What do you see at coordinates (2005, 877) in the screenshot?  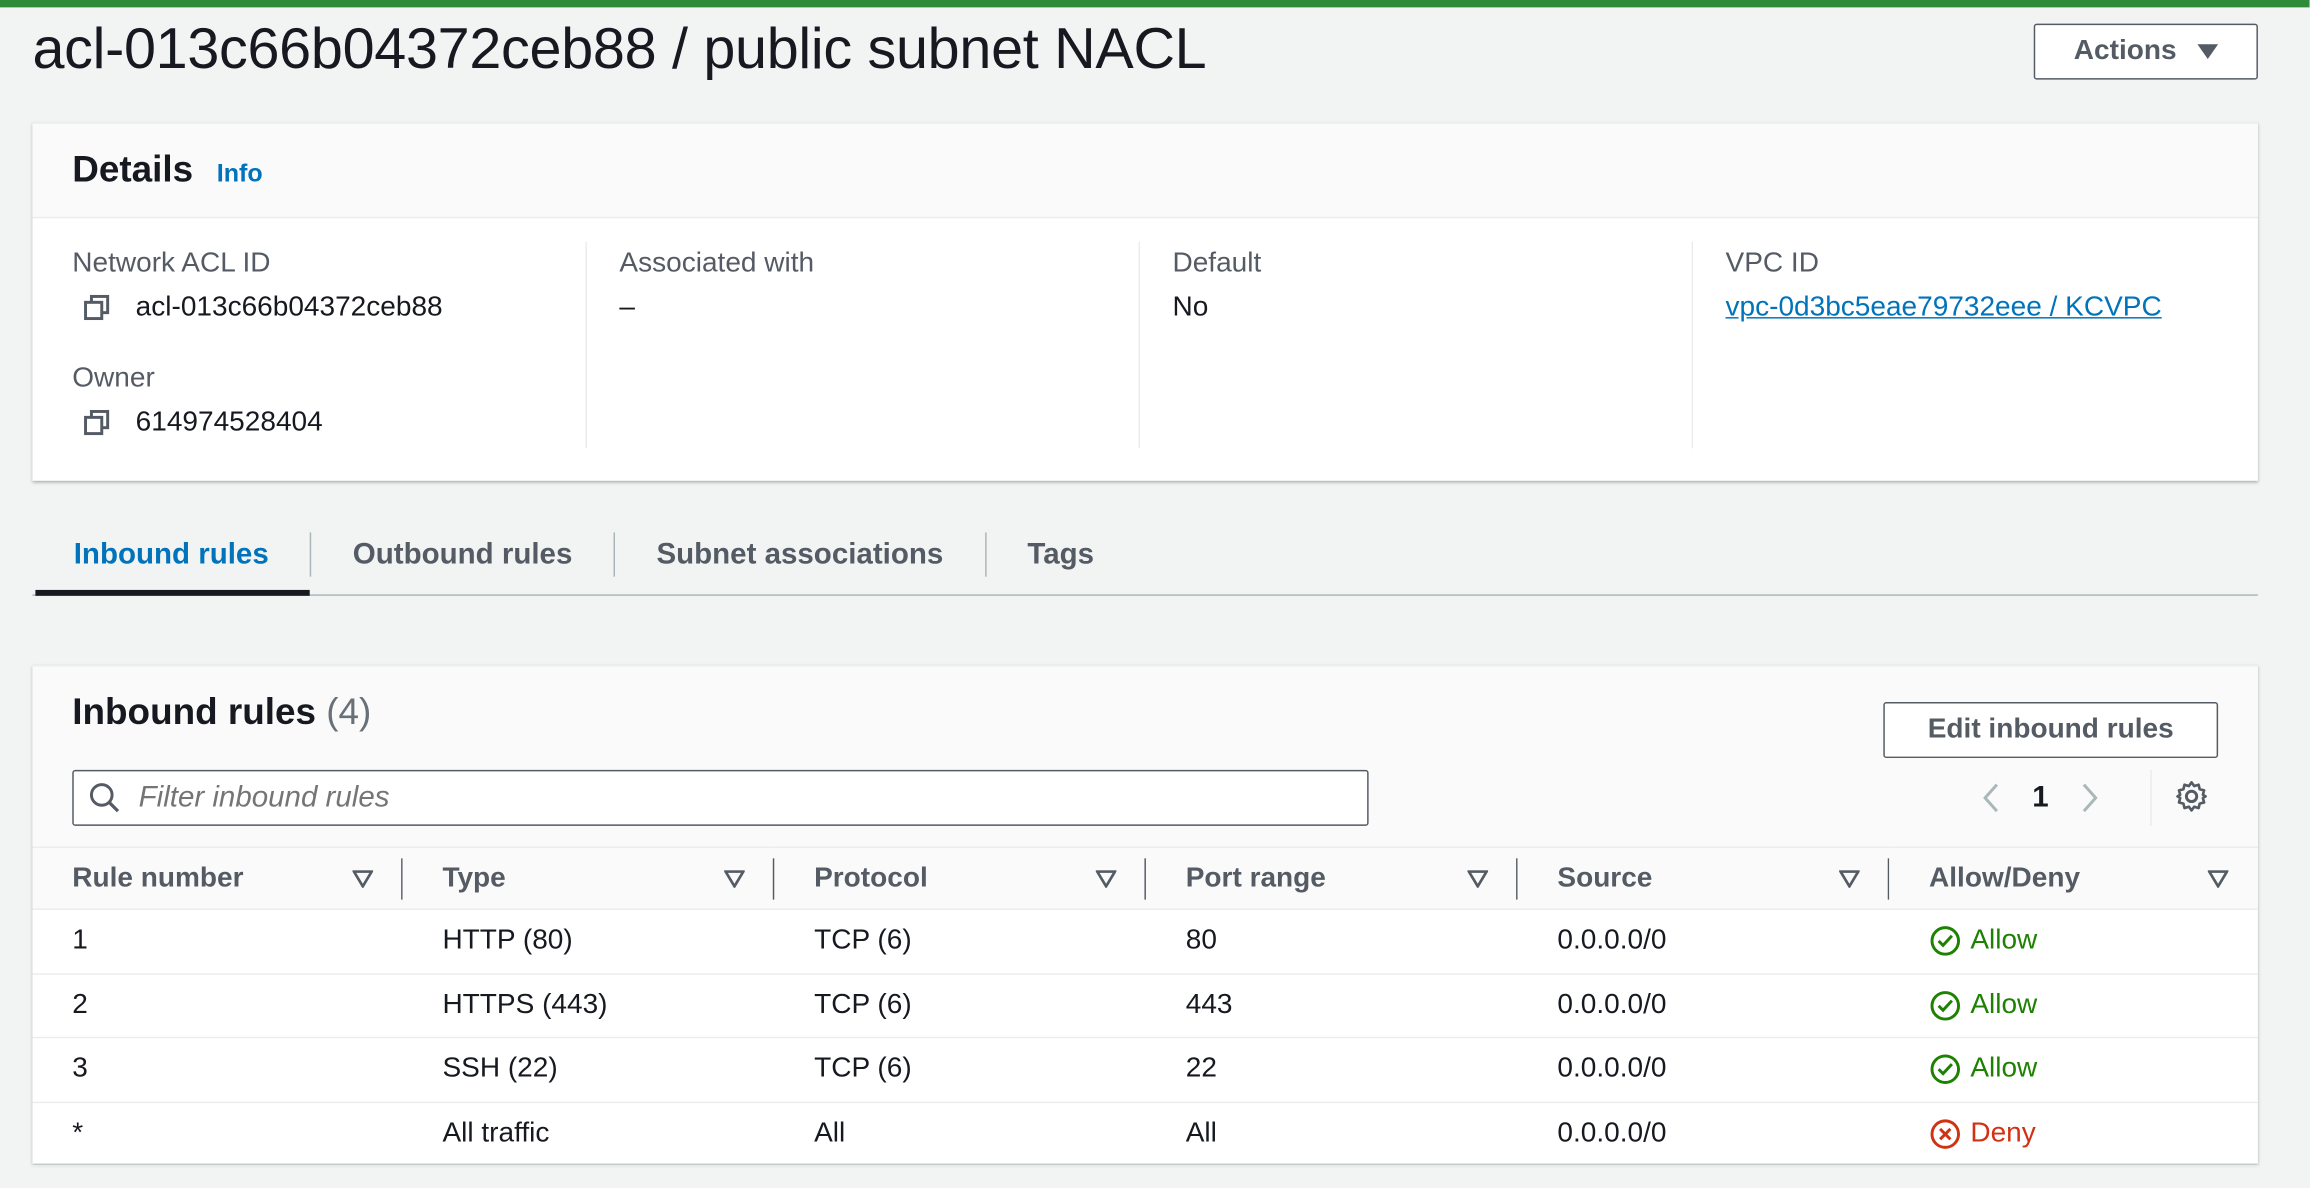 I see `col-label: Allow/Deny` at bounding box center [2005, 877].